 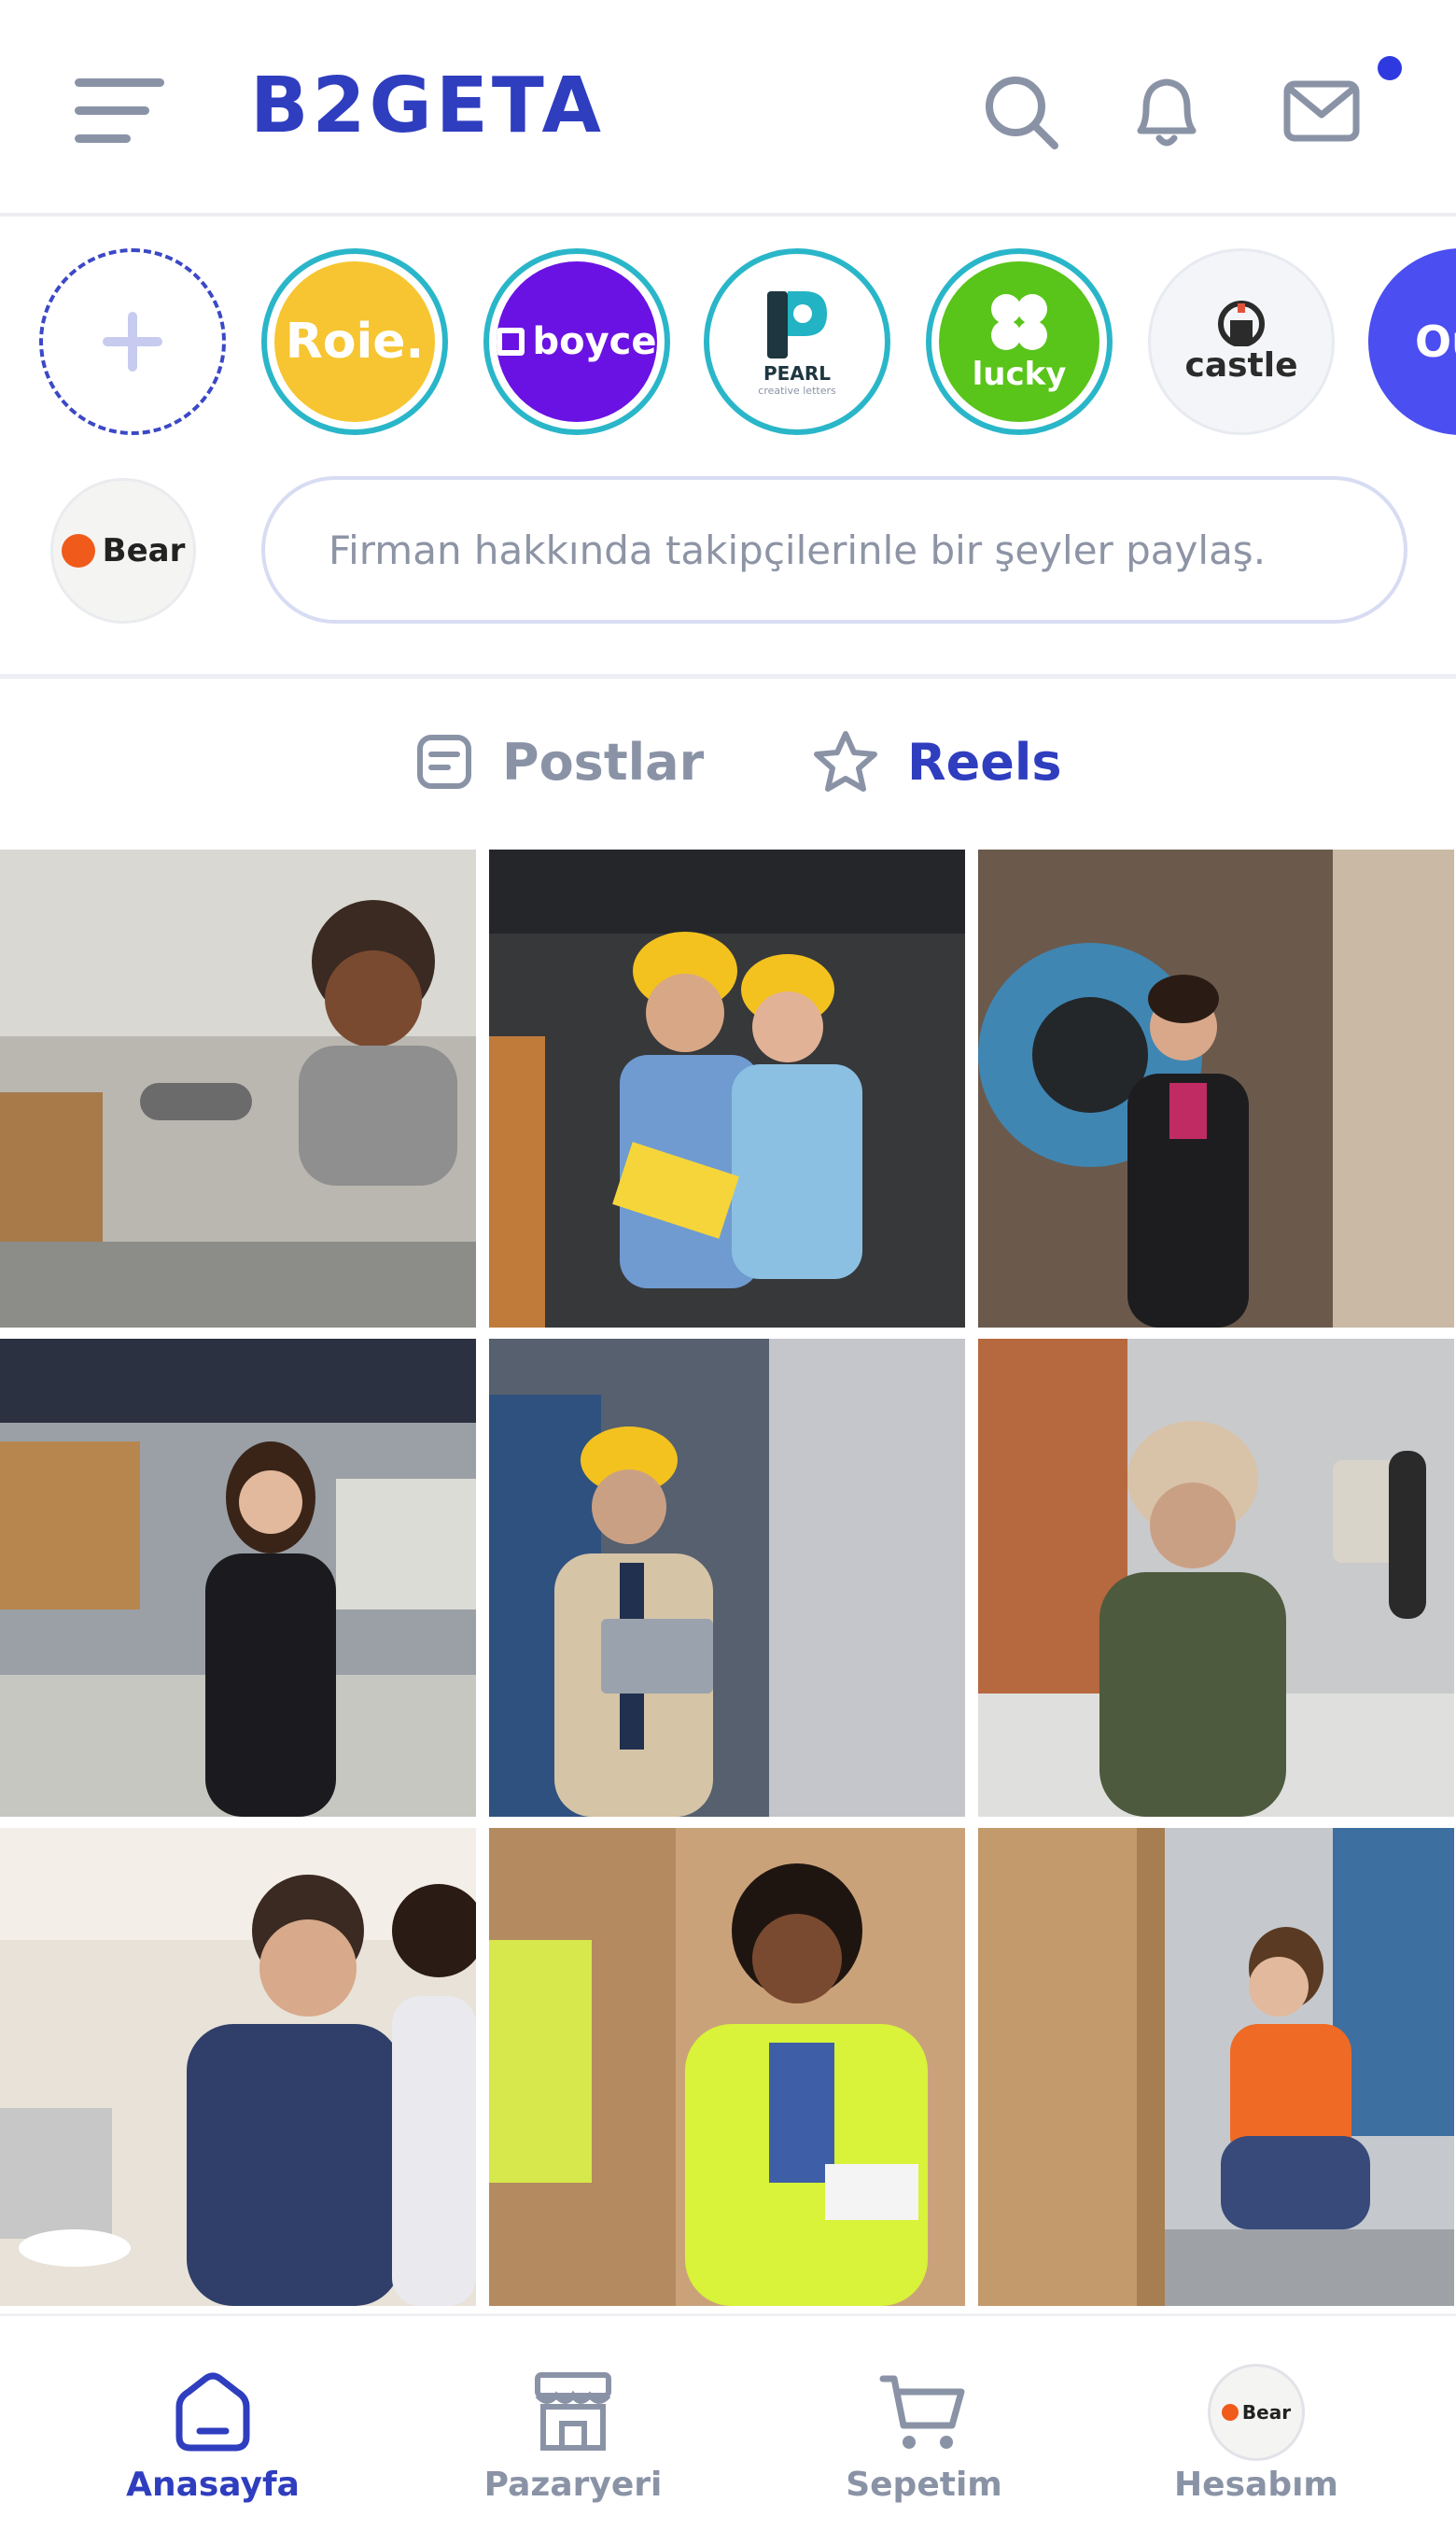 I want to click on nav-pazaryeri: Pazaryeri, so click(x=573, y=2430).